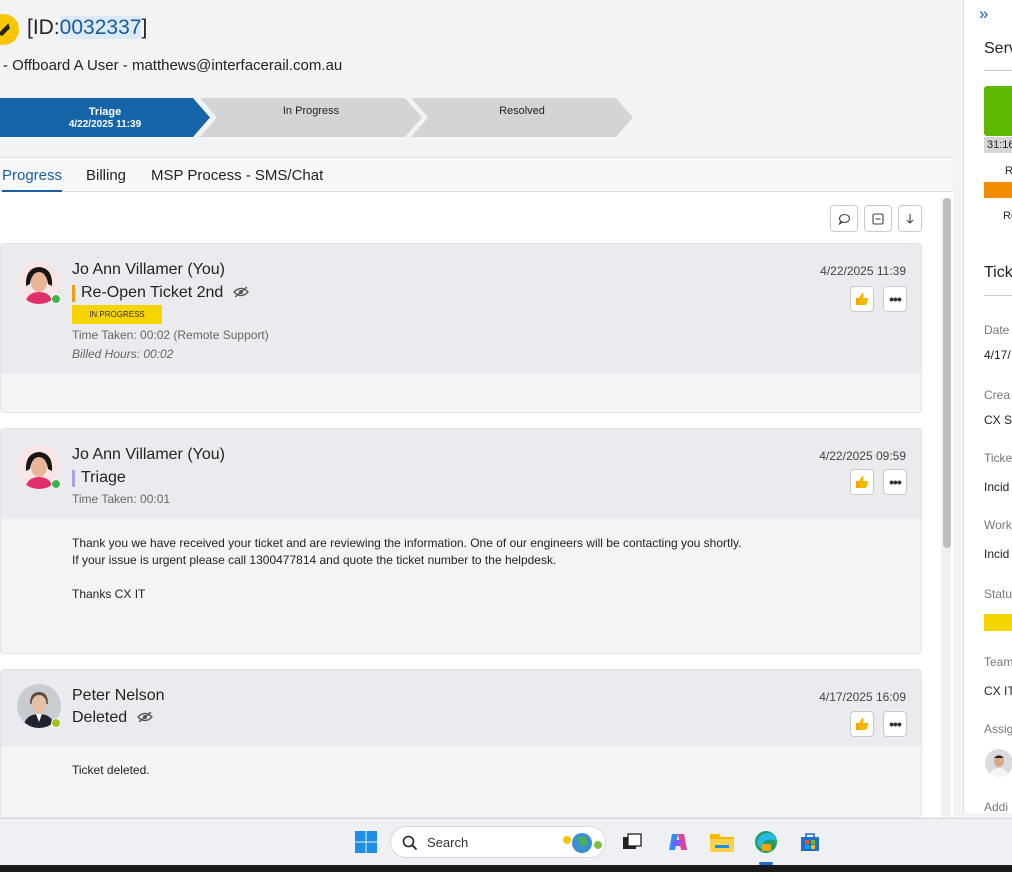  I want to click on file-explorer-icon, so click(722, 842).